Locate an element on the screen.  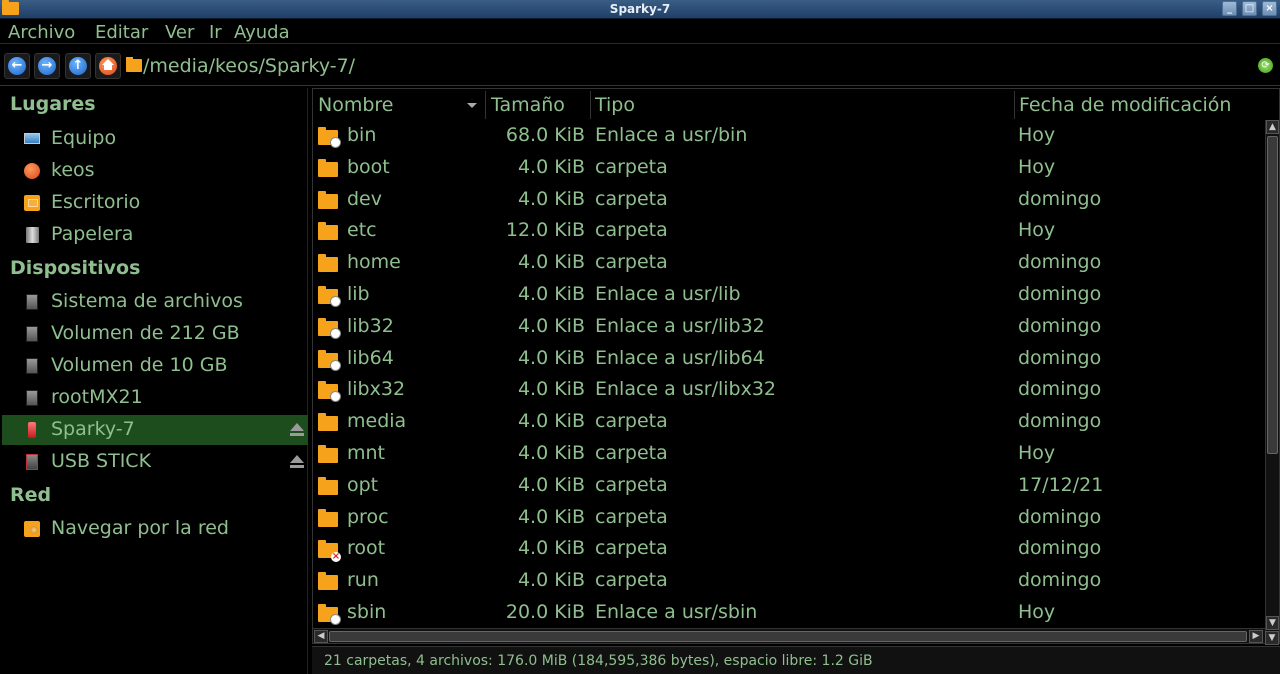
file-type: Enlace a usr/sbin is located at coordinates (676, 612).